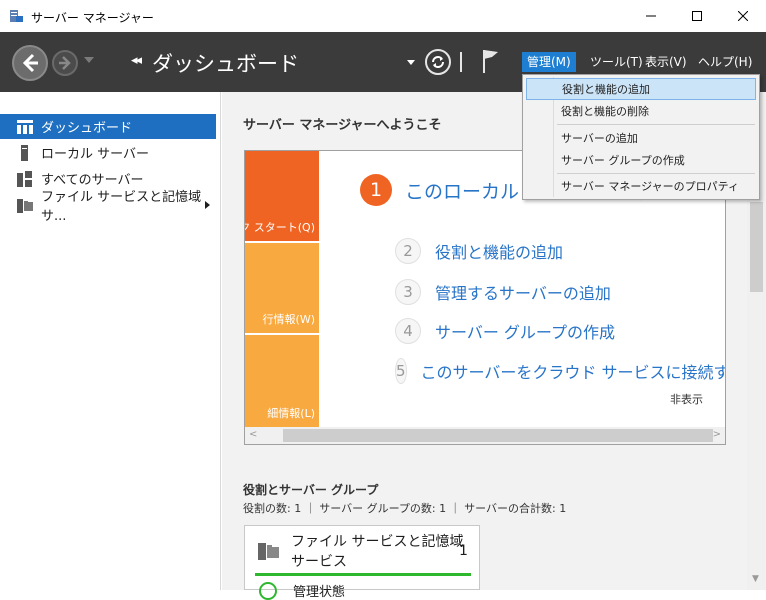 Image resolution: width=766 pixels, height=600 pixels. Describe the element at coordinates (463, 551) in the screenshot. I see `role-count: 1` at that location.